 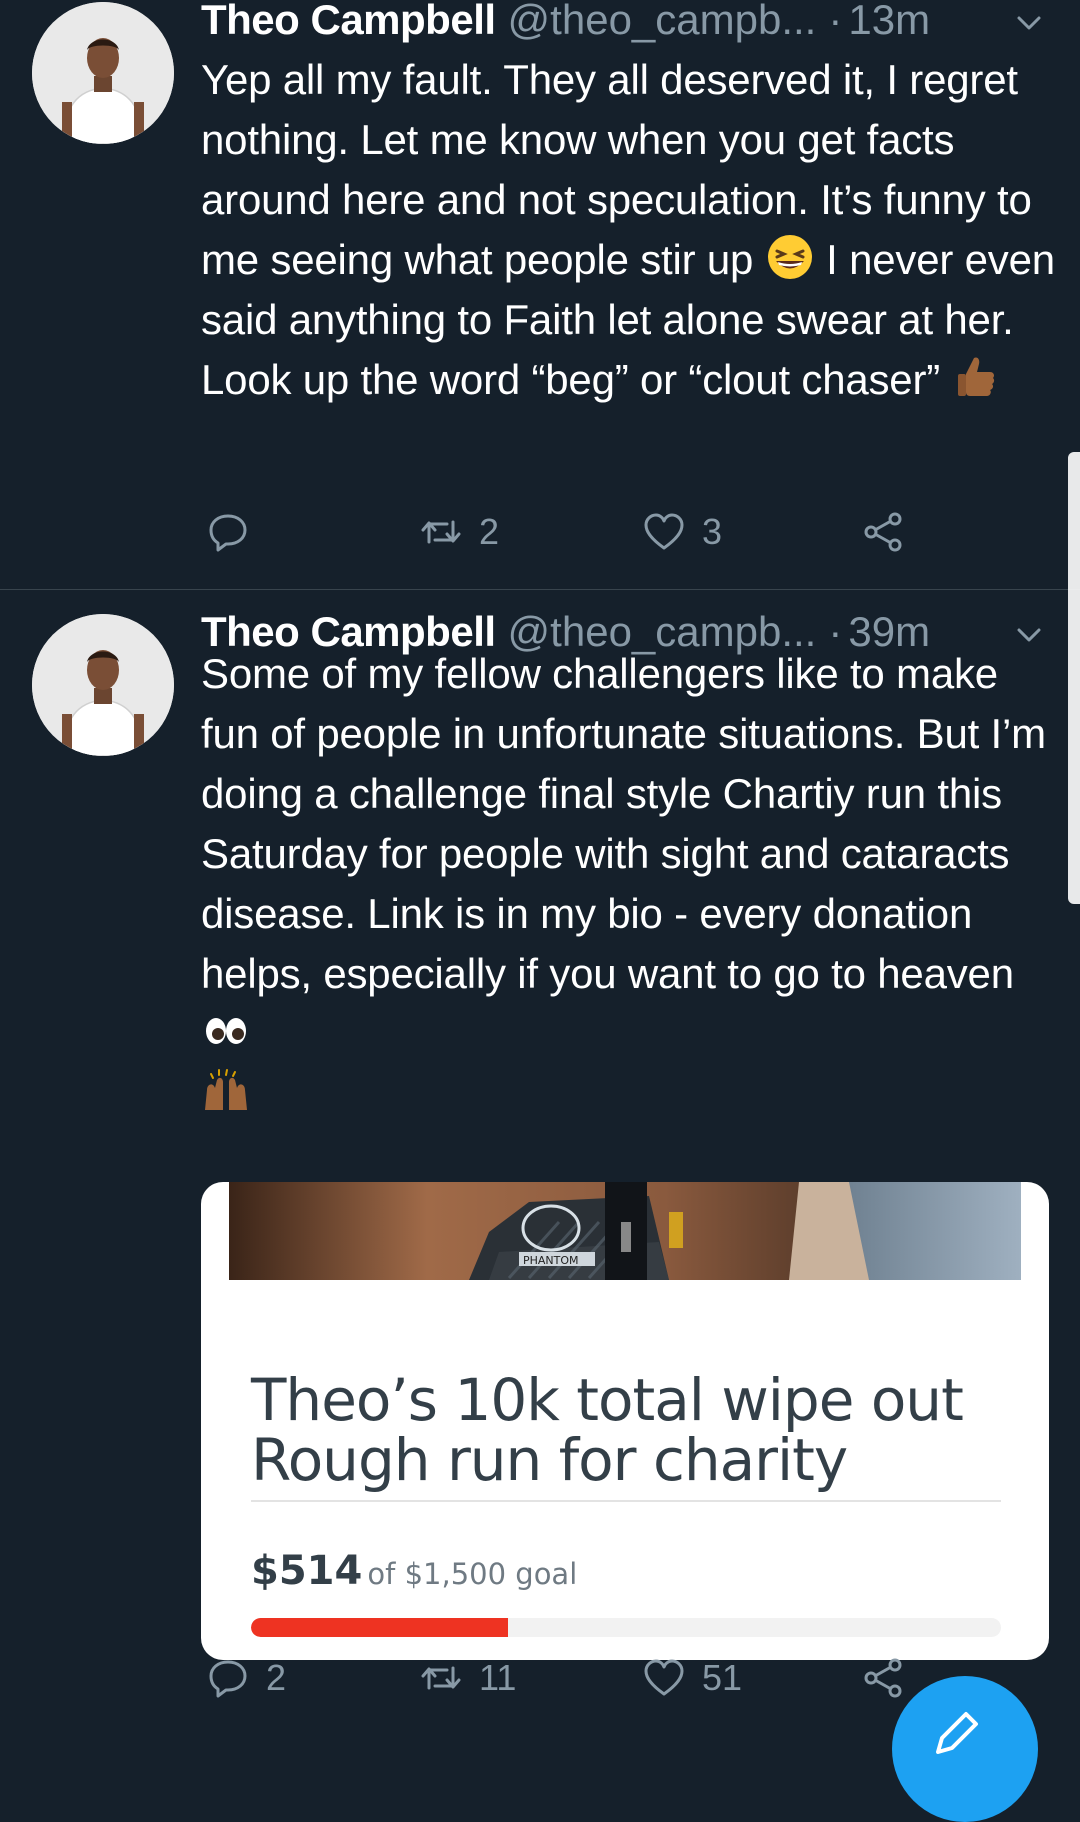 What do you see at coordinates (692, 1678) in the screenshot?
I see `like-button: 51` at bounding box center [692, 1678].